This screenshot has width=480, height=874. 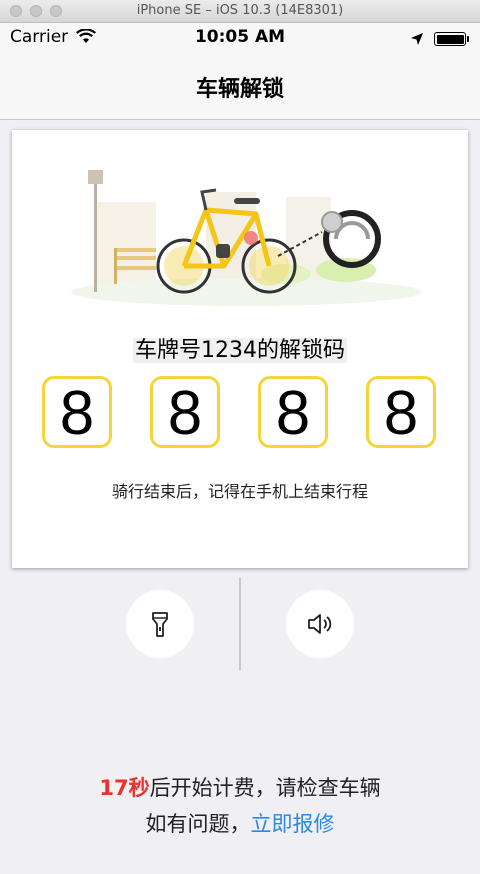 I want to click on battery-icon, so click(x=450, y=39).